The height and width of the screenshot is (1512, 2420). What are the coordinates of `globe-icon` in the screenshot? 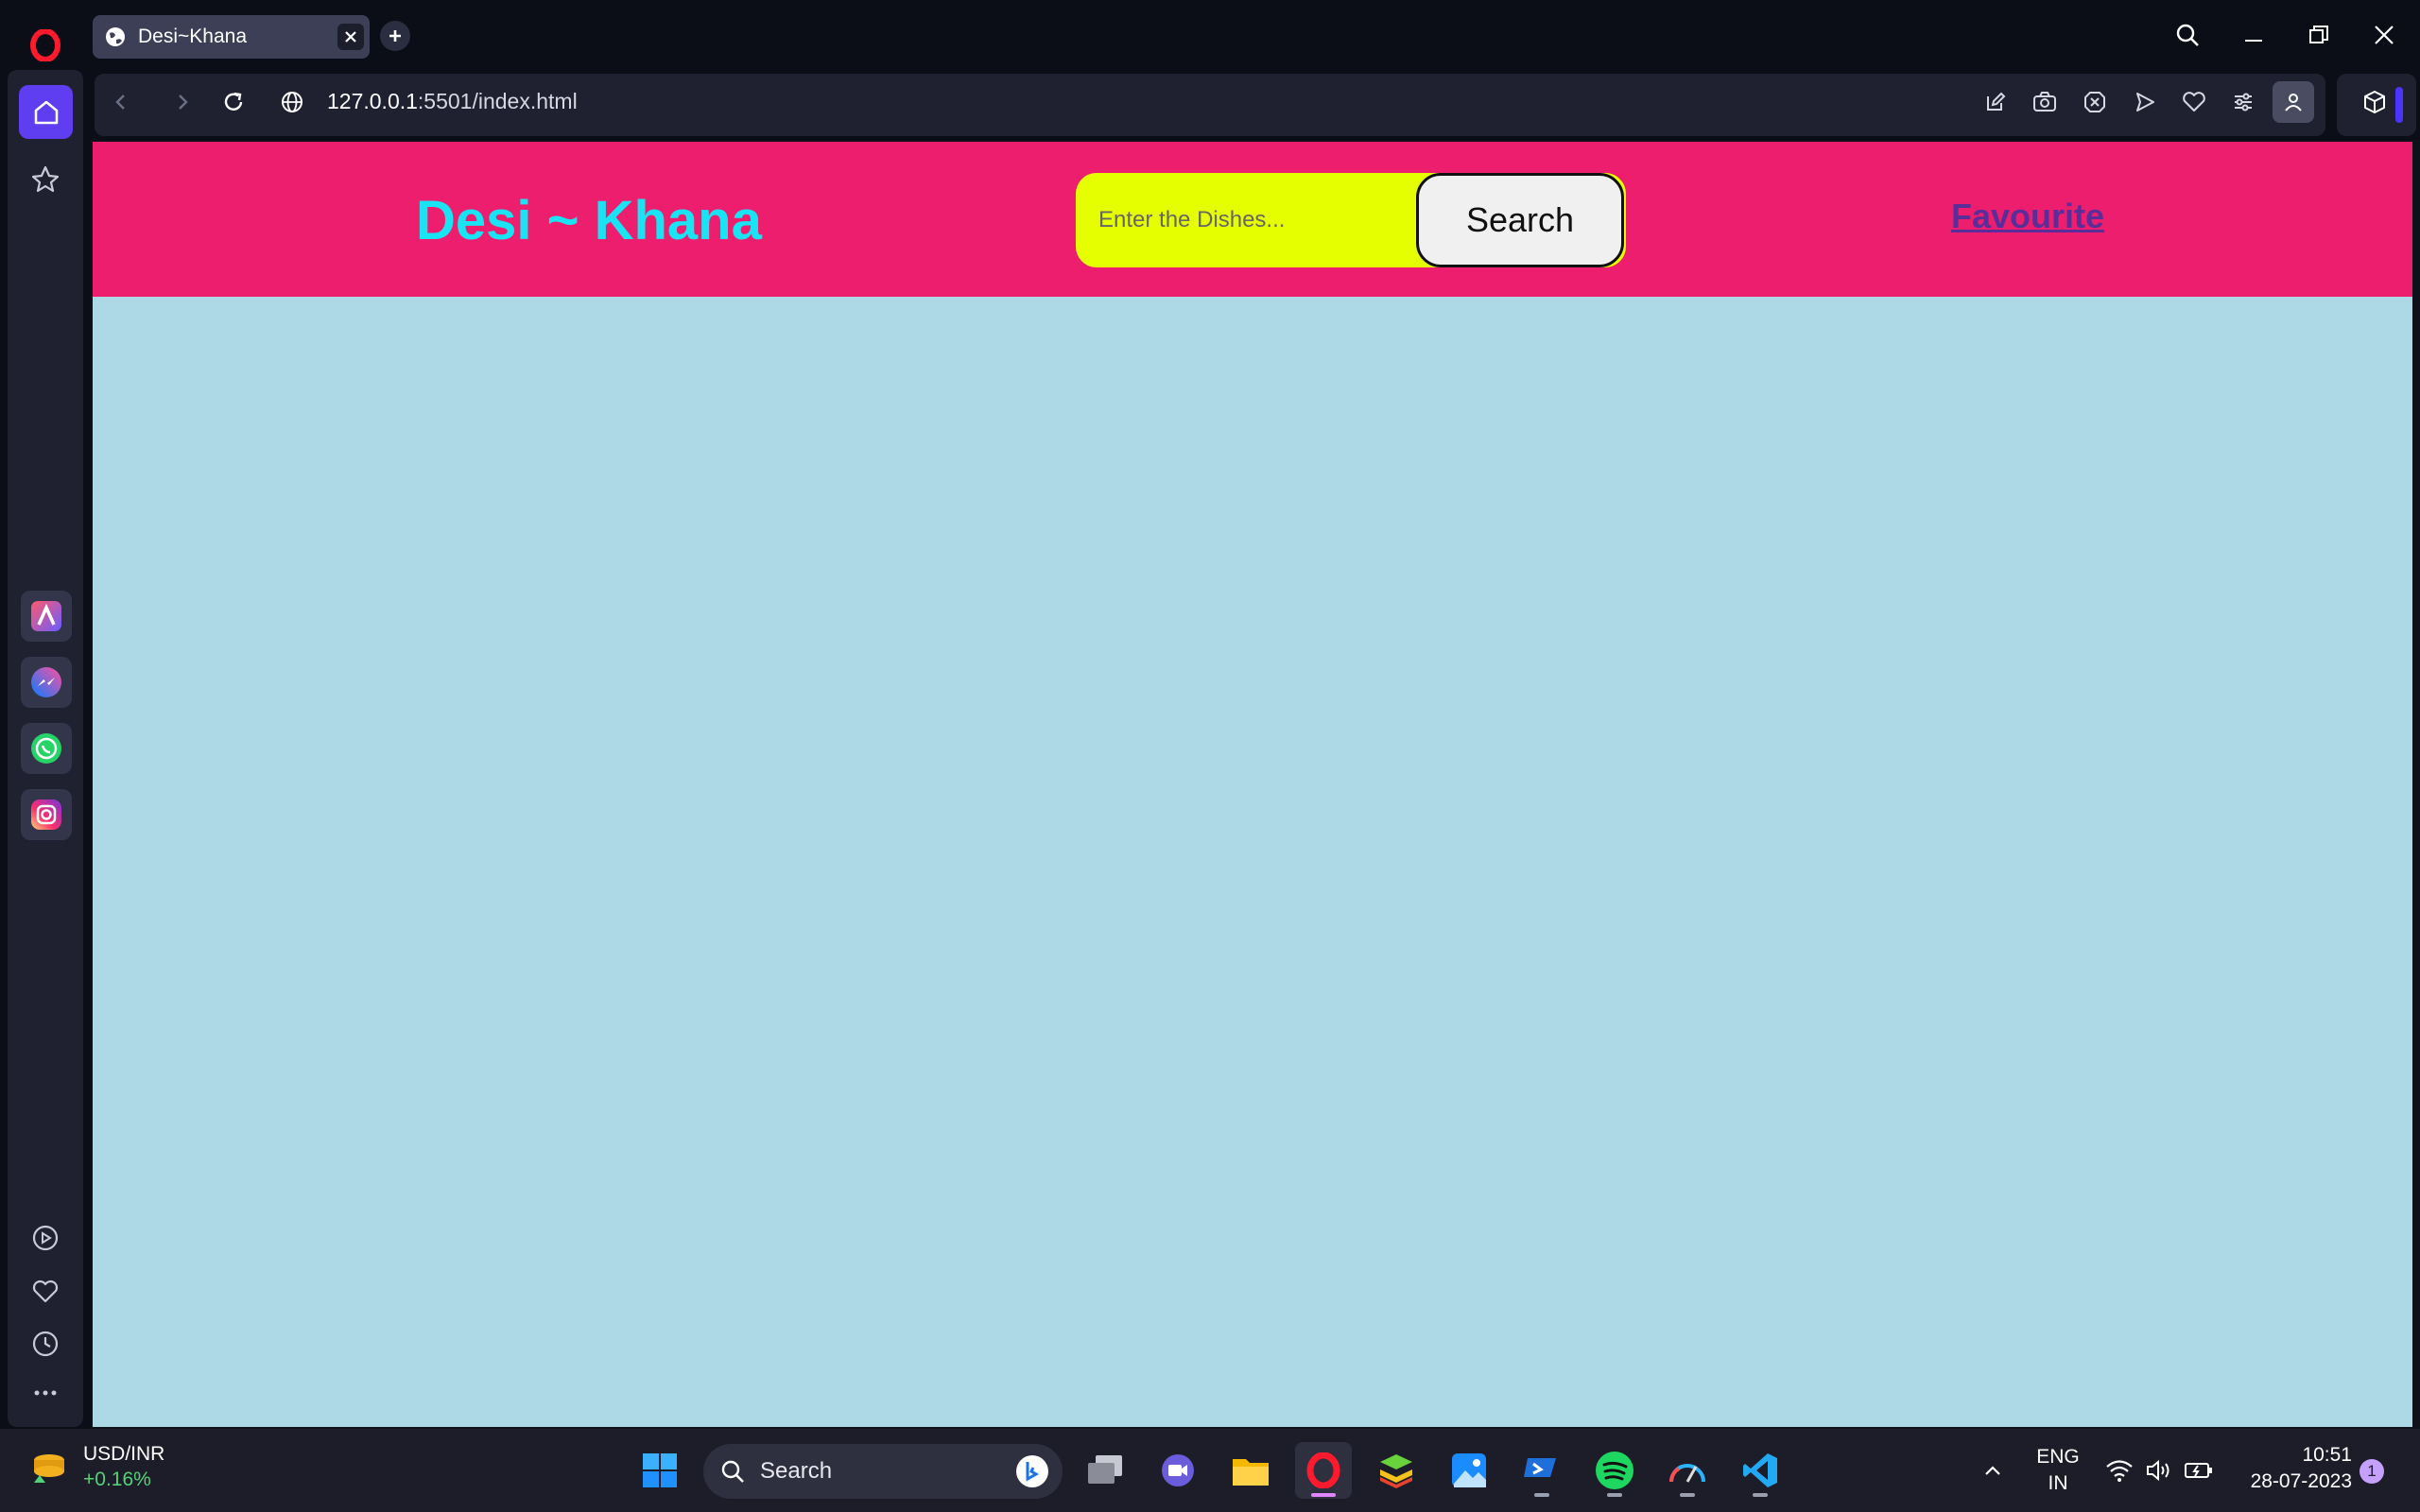 It's located at (115, 37).